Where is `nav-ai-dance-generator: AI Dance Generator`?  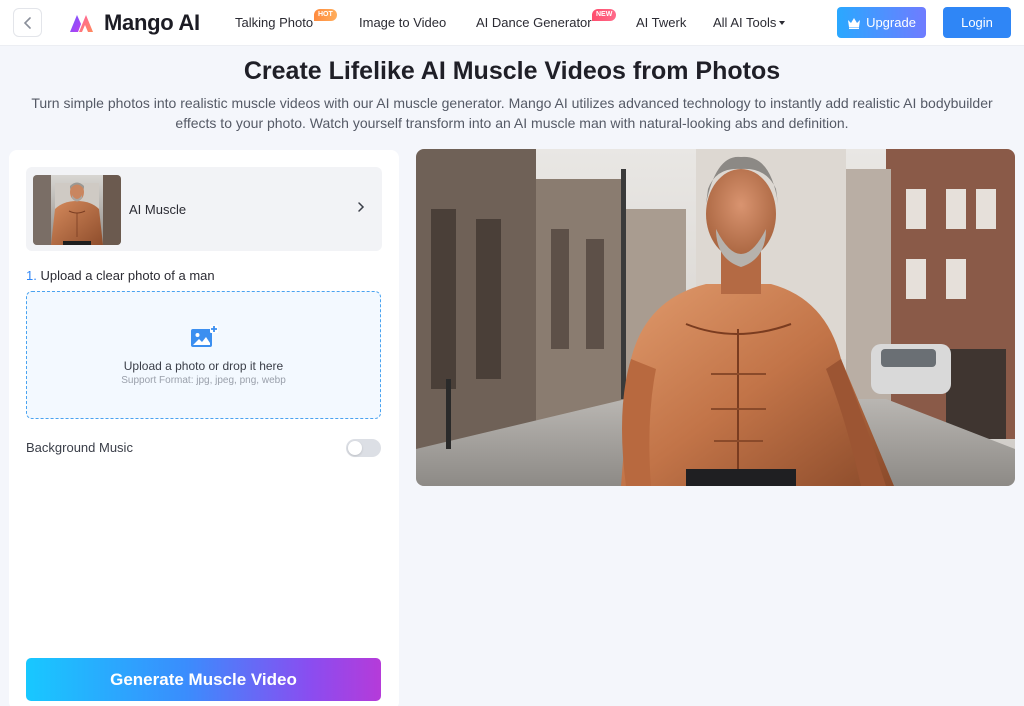
nav-ai-dance-generator: AI Dance Generator is located at coordinates (534, 22).